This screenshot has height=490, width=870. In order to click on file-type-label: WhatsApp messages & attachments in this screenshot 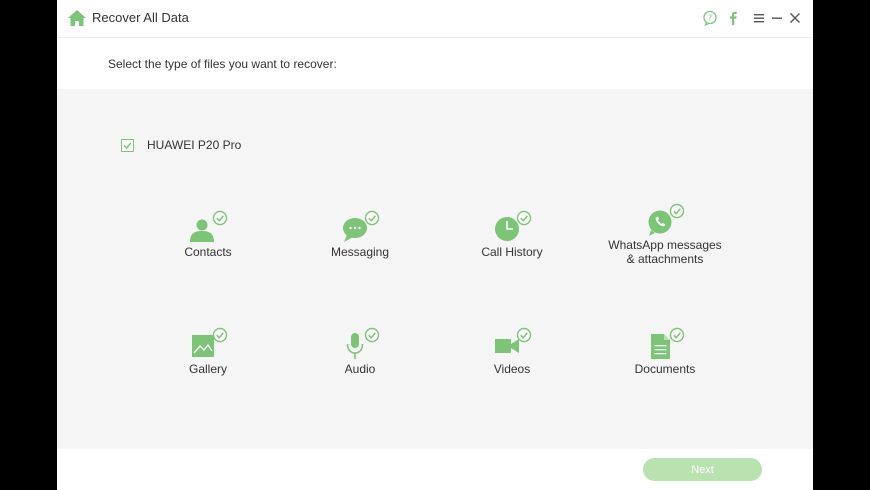, I will do `click(665, 252)`.